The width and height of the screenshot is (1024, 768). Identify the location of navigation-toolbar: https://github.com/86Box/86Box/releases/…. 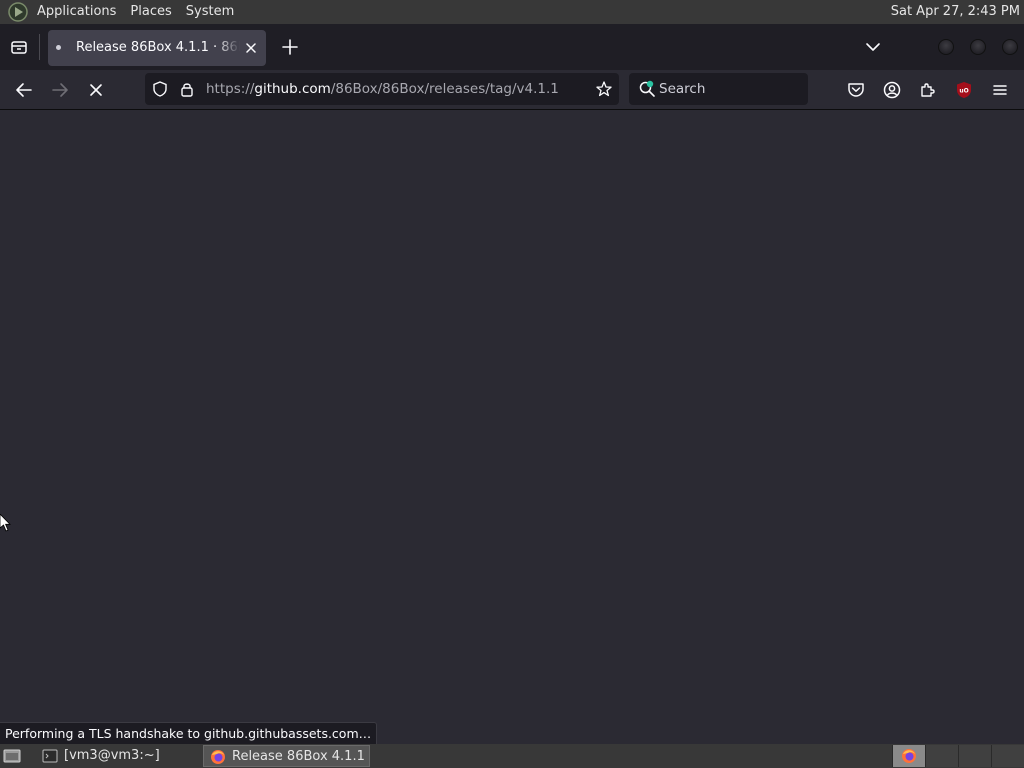
(512, 90).